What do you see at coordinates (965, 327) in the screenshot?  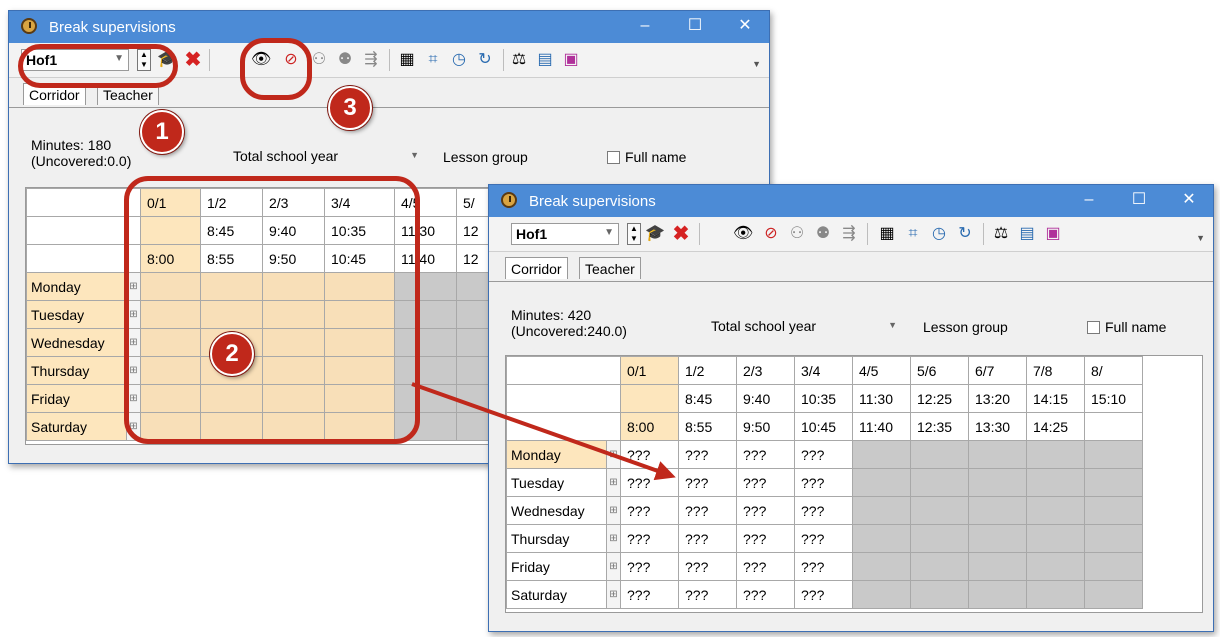 I see `lesson-group-label: Lesson group` at bounding box center [965, 327].